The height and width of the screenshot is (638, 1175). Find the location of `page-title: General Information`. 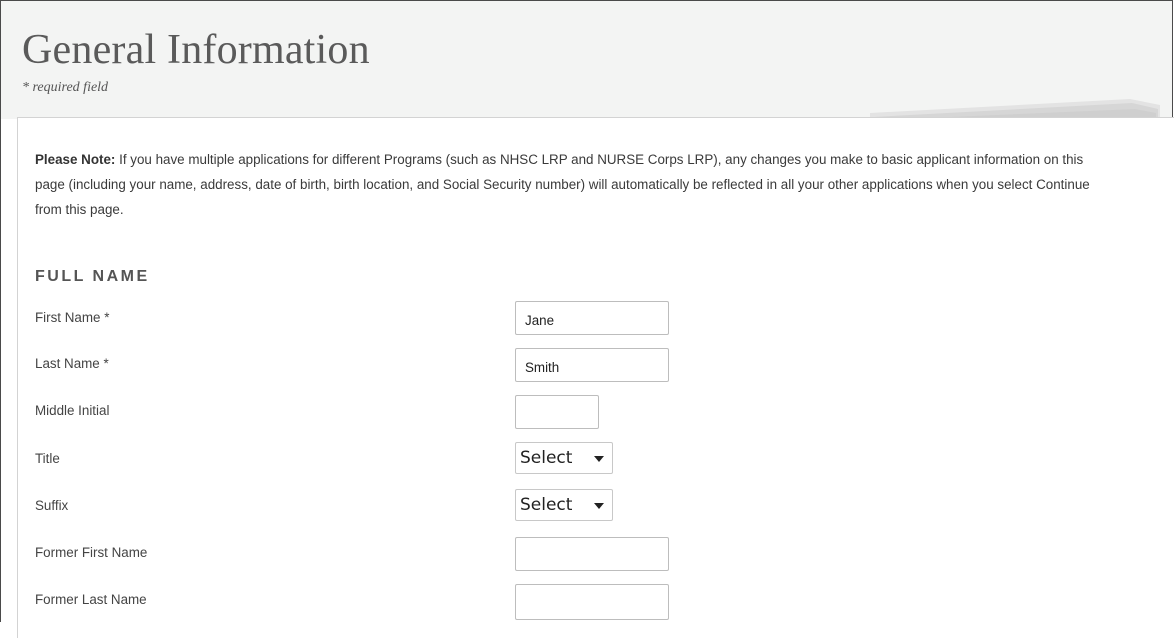

page-title: General Information is located at coordinates (196, 50).